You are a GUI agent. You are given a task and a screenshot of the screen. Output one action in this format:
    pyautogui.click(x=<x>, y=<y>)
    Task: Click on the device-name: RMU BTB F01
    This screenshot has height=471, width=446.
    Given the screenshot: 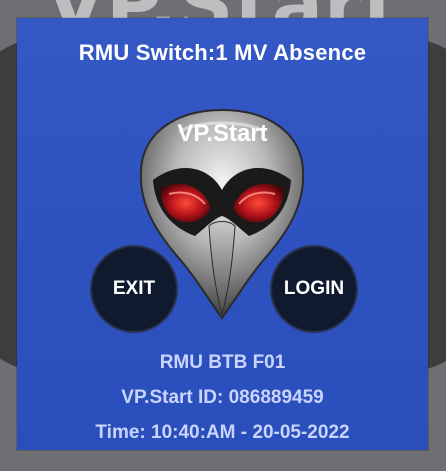 What is the action you would take?
    pyautogui.click(x=222, y=362)
    